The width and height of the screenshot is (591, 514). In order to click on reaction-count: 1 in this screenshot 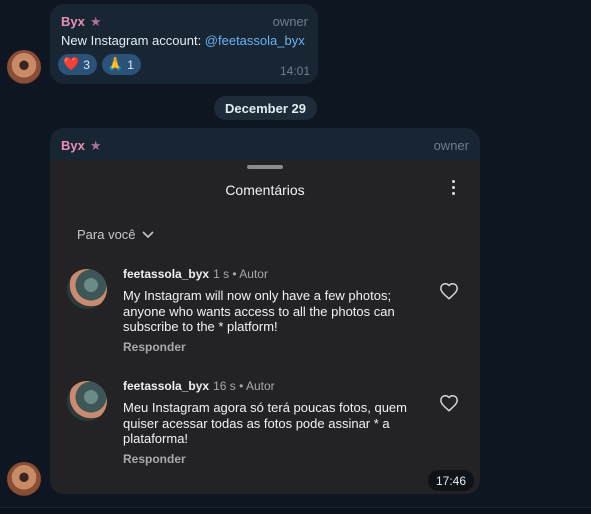, I will do `click(130, 64)`.